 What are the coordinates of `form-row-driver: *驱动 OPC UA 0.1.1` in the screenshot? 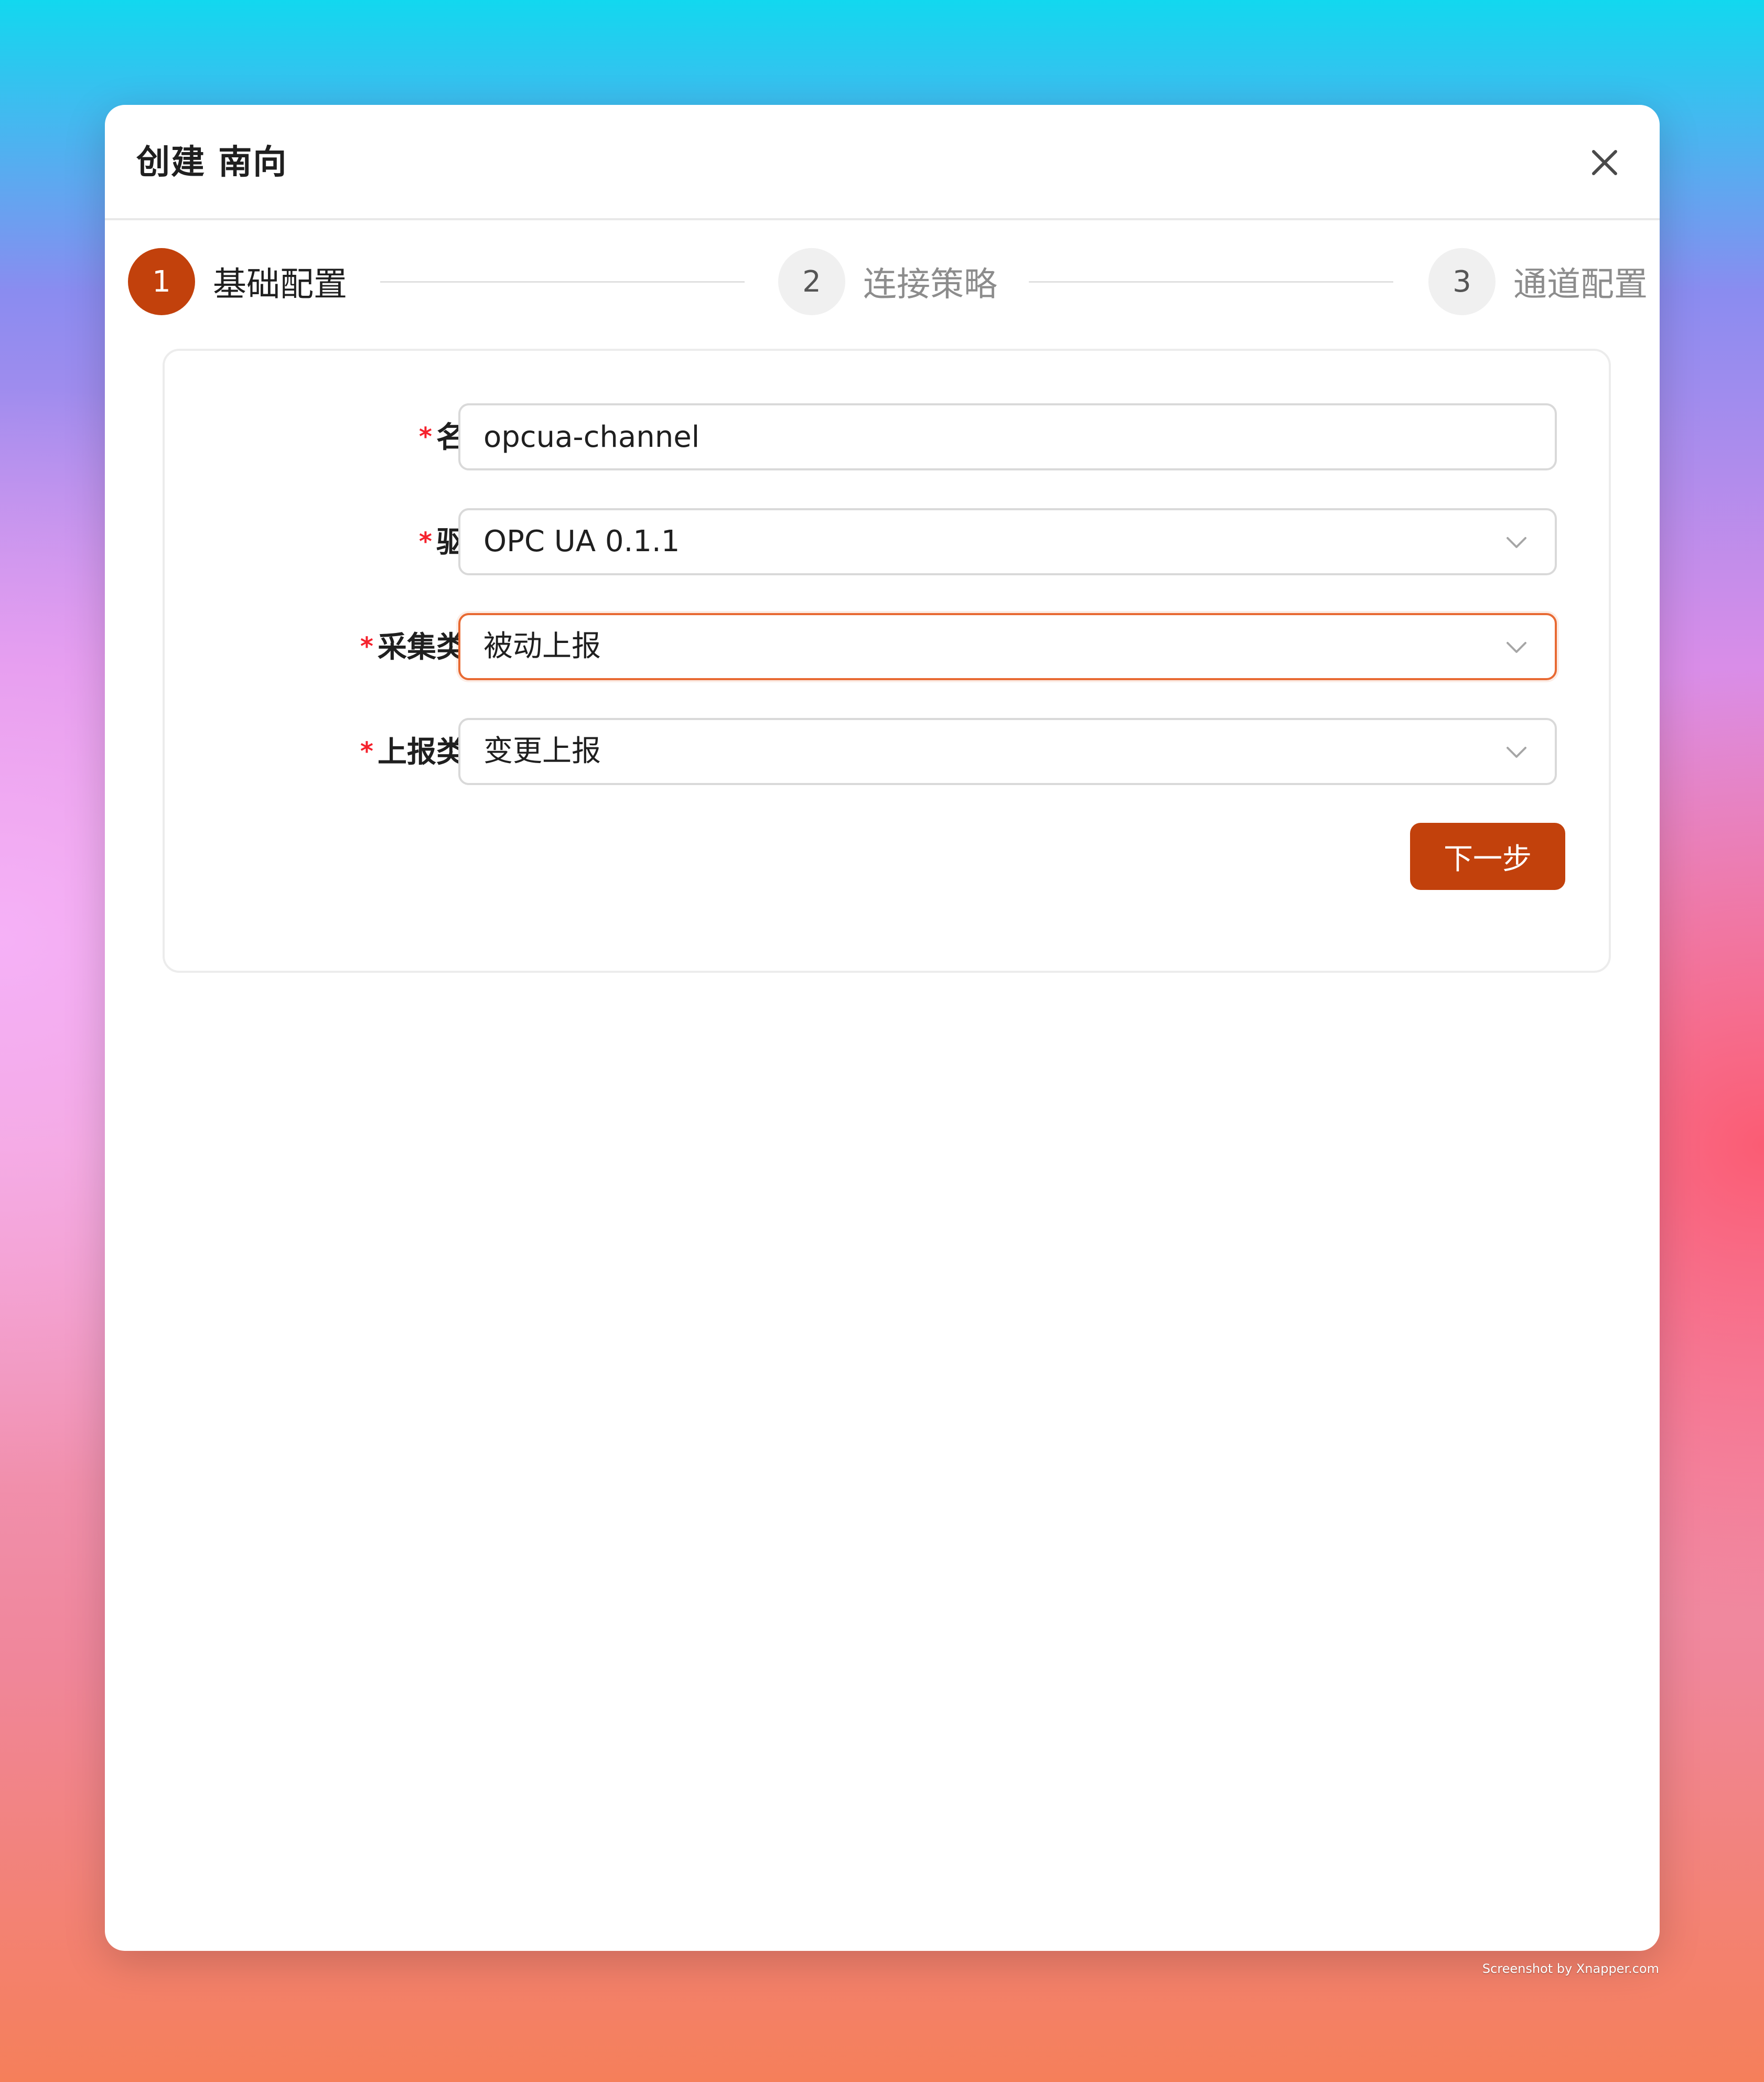 It's located at (887, 542).